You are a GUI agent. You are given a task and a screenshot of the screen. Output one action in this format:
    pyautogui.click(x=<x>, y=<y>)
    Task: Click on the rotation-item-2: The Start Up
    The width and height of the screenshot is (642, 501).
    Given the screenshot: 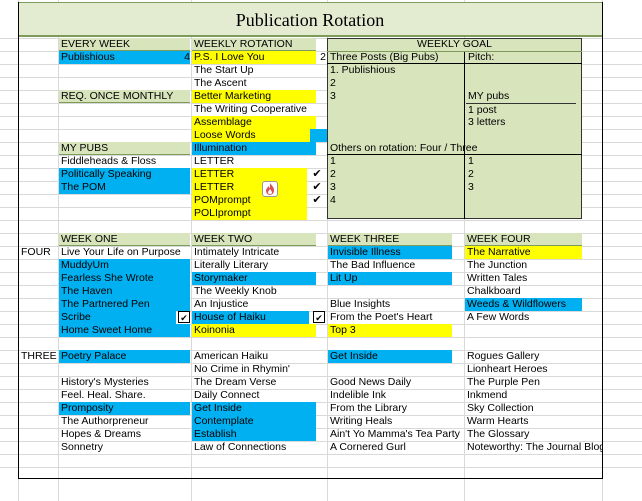 What is the action you would take?
    pyautogui.click(x=254, y=70)
    